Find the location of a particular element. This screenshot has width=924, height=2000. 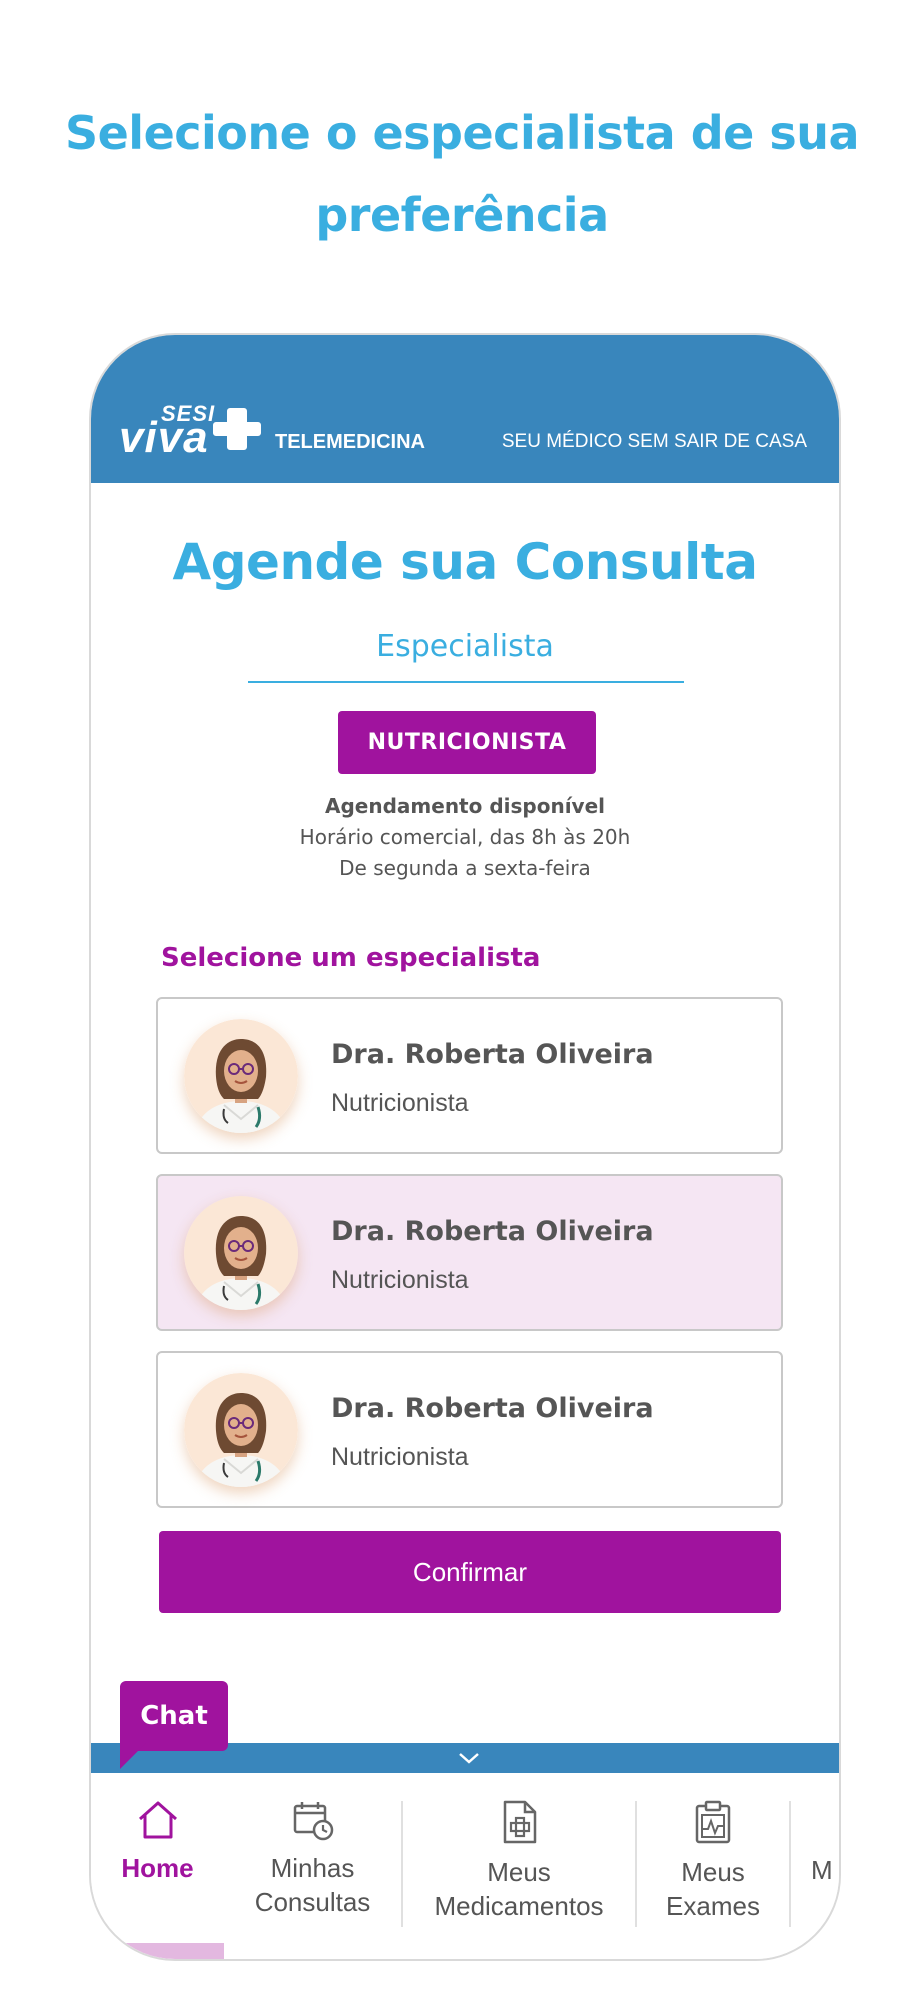

confirm-button: Confirmar is located at coordinates (470, 1572).